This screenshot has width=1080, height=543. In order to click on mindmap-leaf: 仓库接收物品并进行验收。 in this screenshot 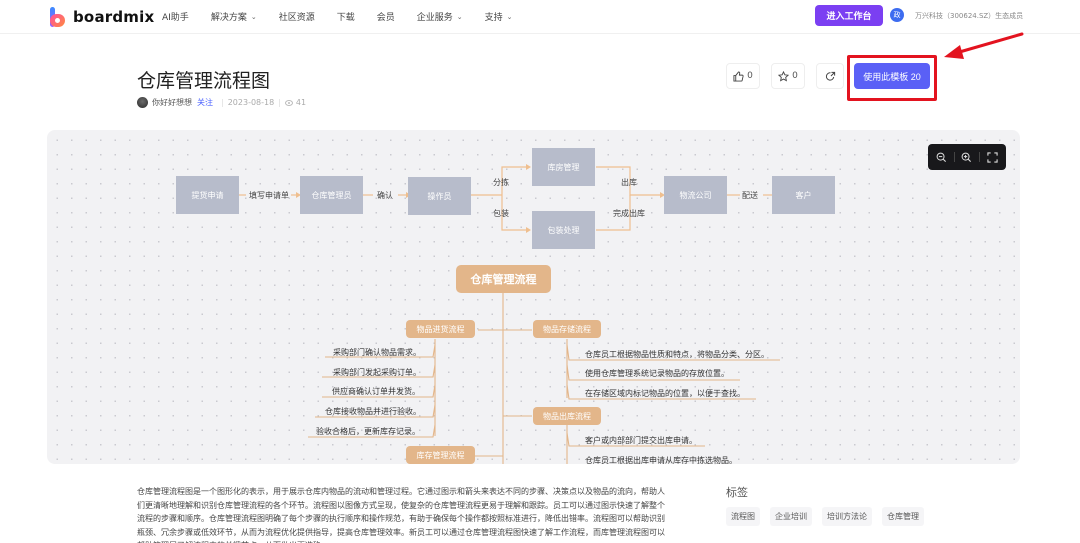, I will do `click(373, 411)`.